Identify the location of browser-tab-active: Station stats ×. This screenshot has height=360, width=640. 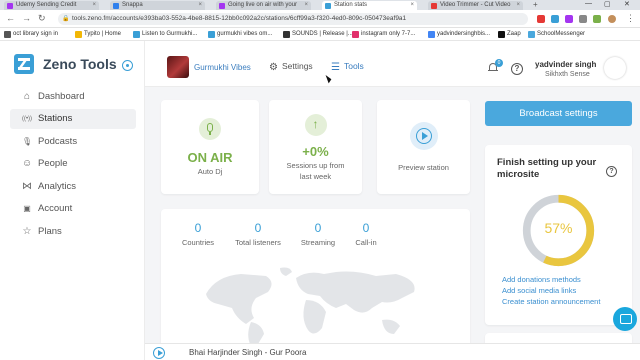
(369, 5).